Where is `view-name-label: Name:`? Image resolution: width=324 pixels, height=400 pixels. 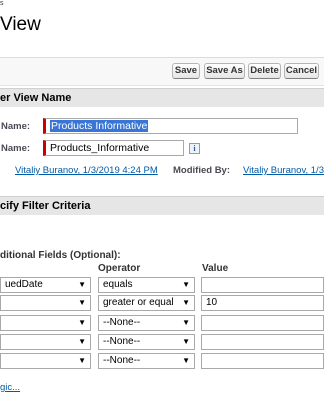 view-name-label: Name: is located at coordinates (16, 126).